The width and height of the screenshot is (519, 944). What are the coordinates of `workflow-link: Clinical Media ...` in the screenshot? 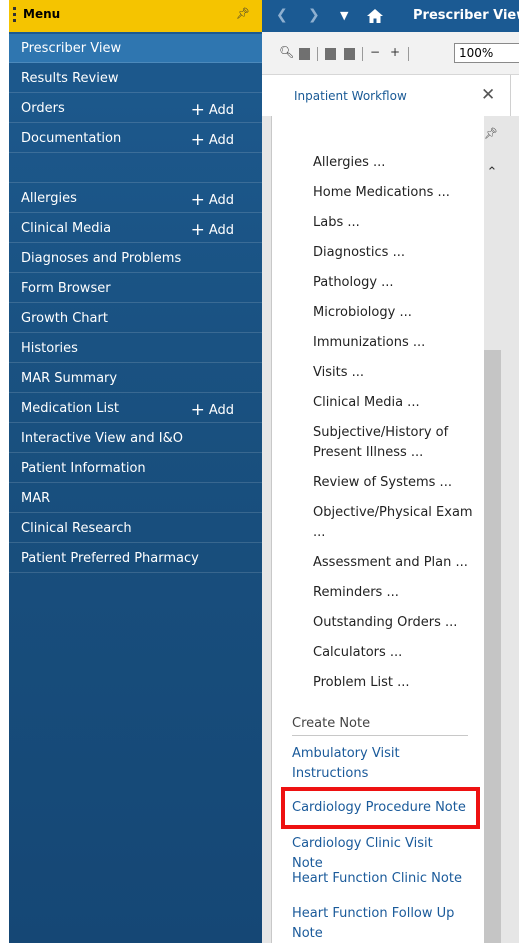 It's located at (393, 403).